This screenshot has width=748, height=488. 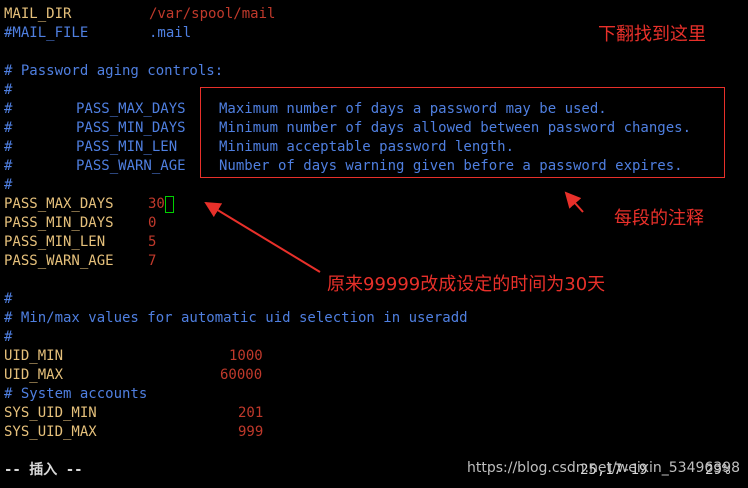 What do you see at coordinates (262, 237) in the screenshot?
I see `arrow-to-setting` at bounding box center [262, 237].